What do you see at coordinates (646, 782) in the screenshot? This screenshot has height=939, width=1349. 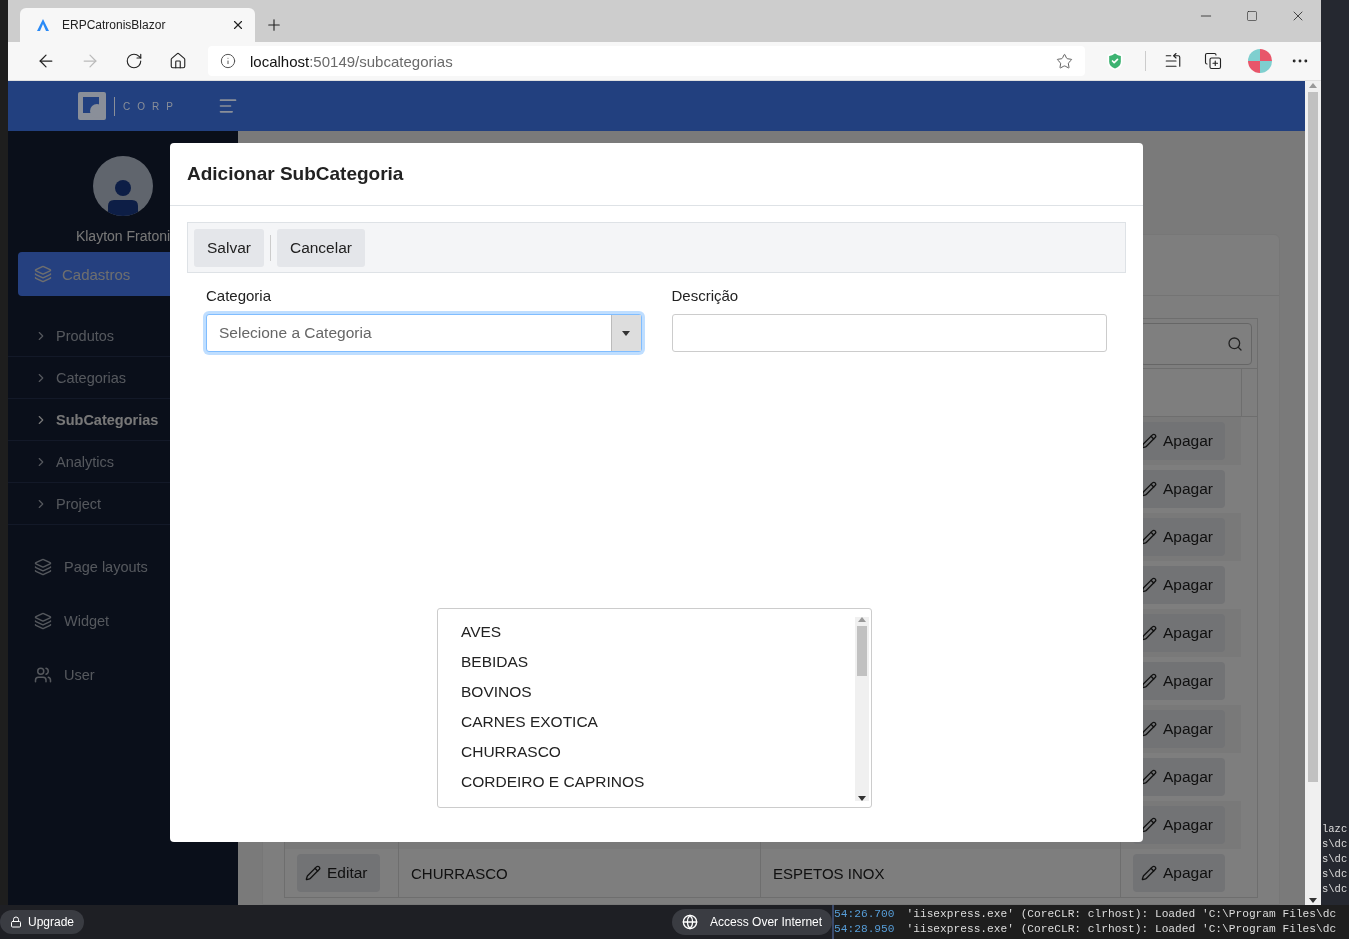 I see `dropdown-option: CORDEIRO E CAPRINOS` at bounding box center [646, 782].